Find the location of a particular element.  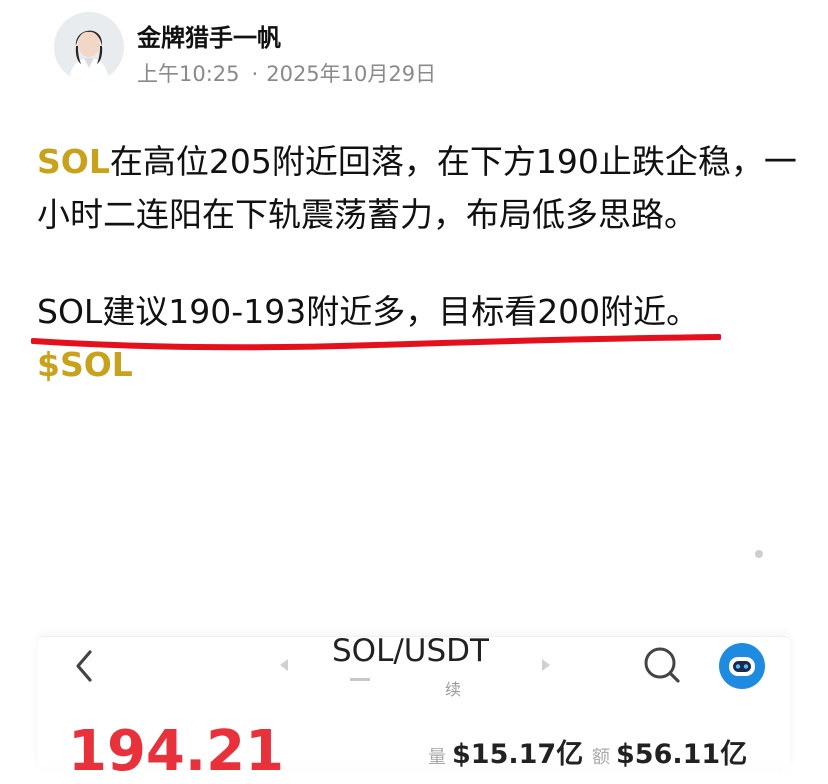

next-arrow-icon is located at coordinates (546, 664).